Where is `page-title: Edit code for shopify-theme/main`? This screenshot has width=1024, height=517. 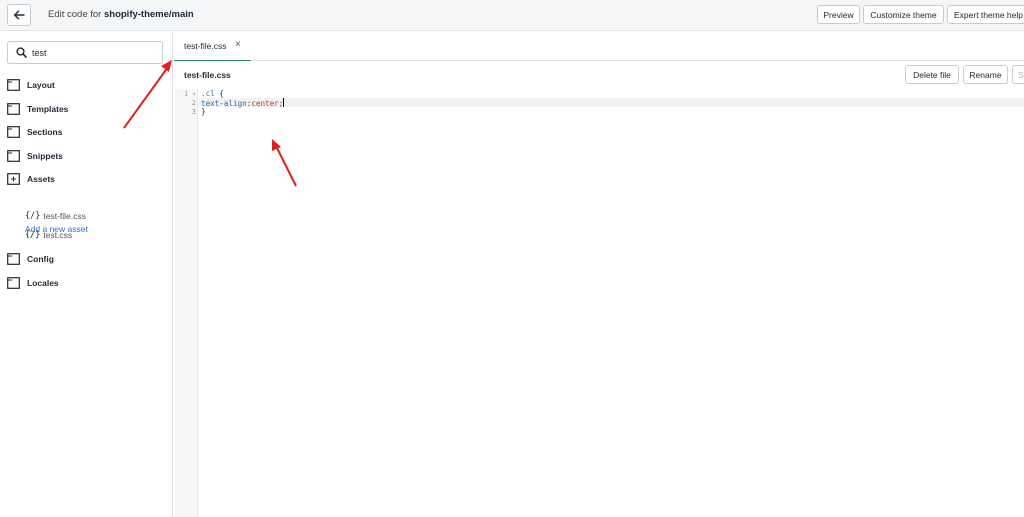
page-title: Edit code for shopify-theme/main is located at coordinates (121, 14).